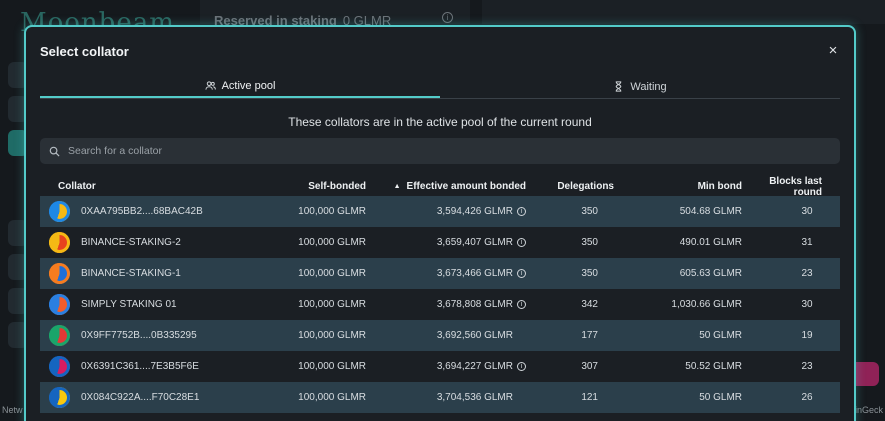 This screenshot has height=421, width=885. I want to click on collator-name: 0X084C922A....F70C28E1, so click(140, 397).